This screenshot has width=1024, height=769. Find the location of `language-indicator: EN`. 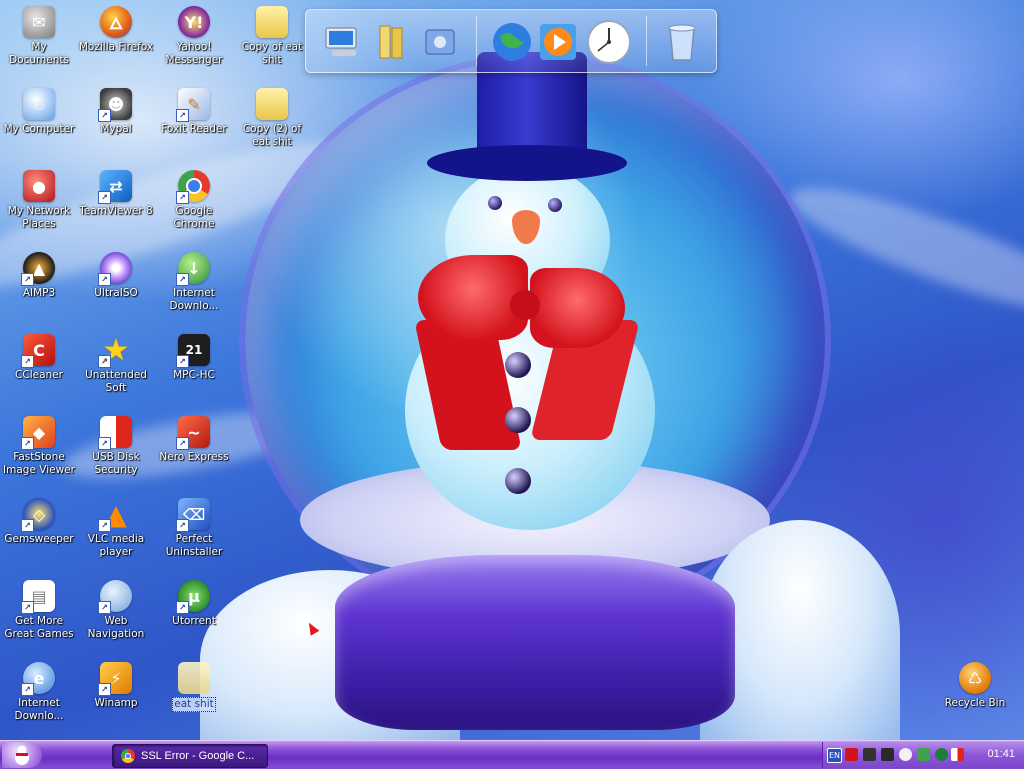

language-indicator: EN is located at coordinates (834, 755).